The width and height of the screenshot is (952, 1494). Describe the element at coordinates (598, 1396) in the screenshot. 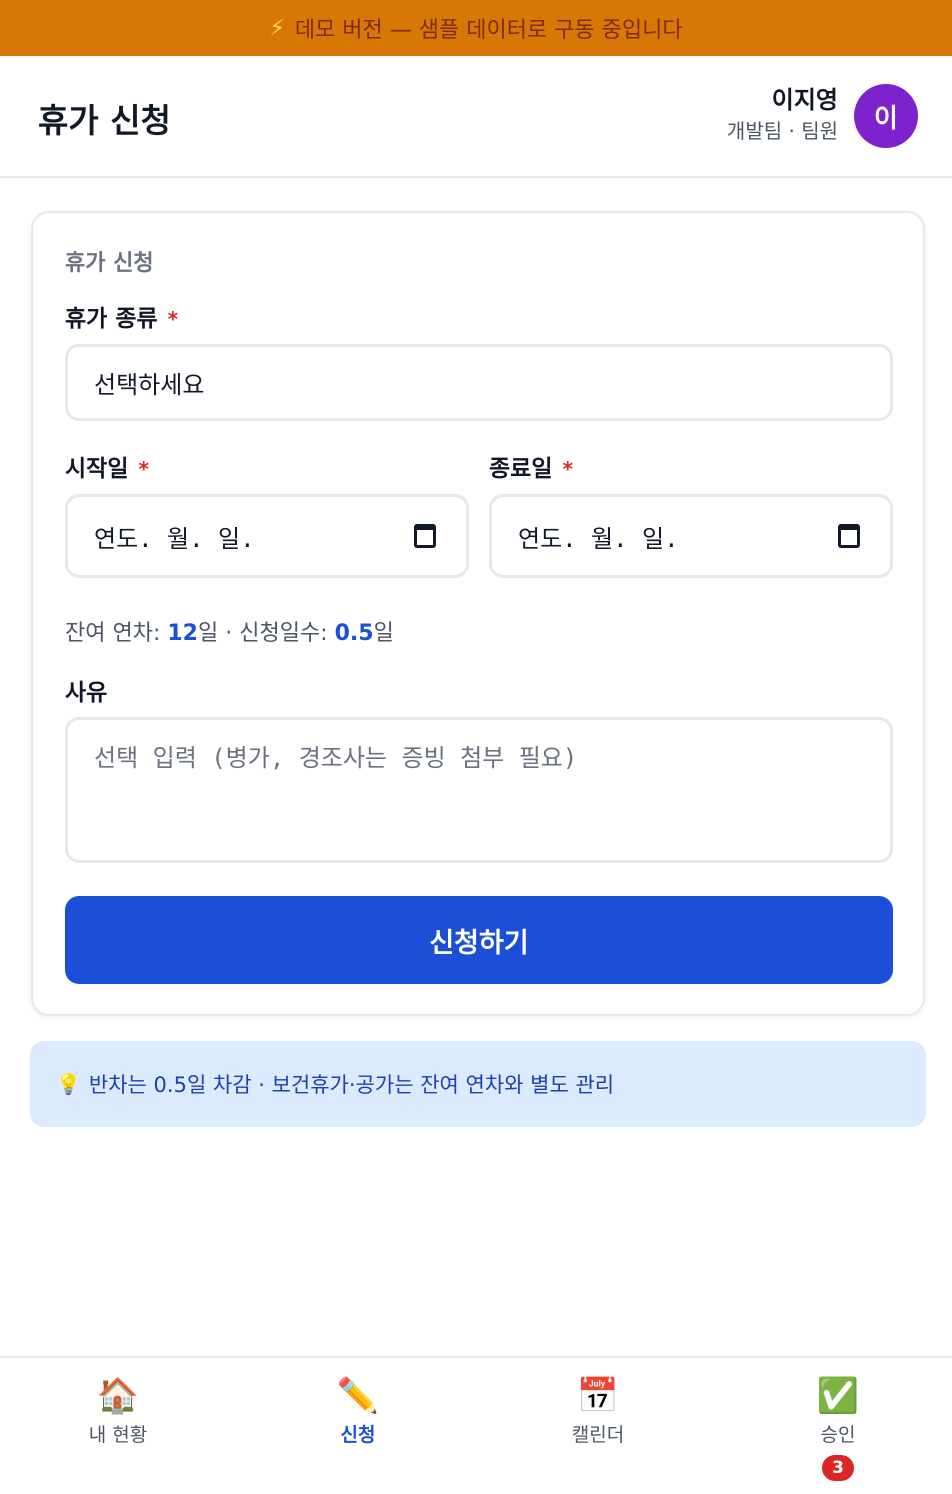

I see `calendar-icon: 📅` at that location.